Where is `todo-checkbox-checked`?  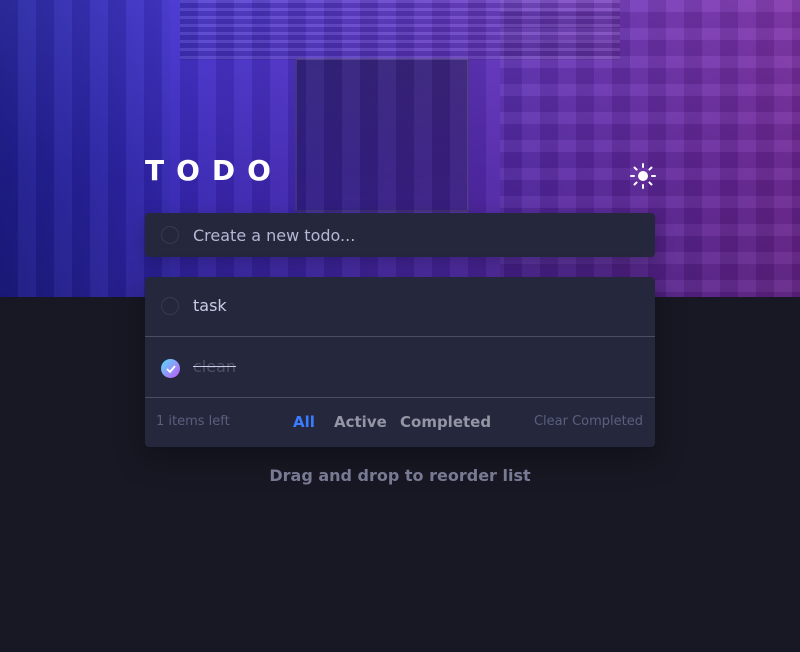
todo-checkbox-checked is located at coordinates (170, 368).